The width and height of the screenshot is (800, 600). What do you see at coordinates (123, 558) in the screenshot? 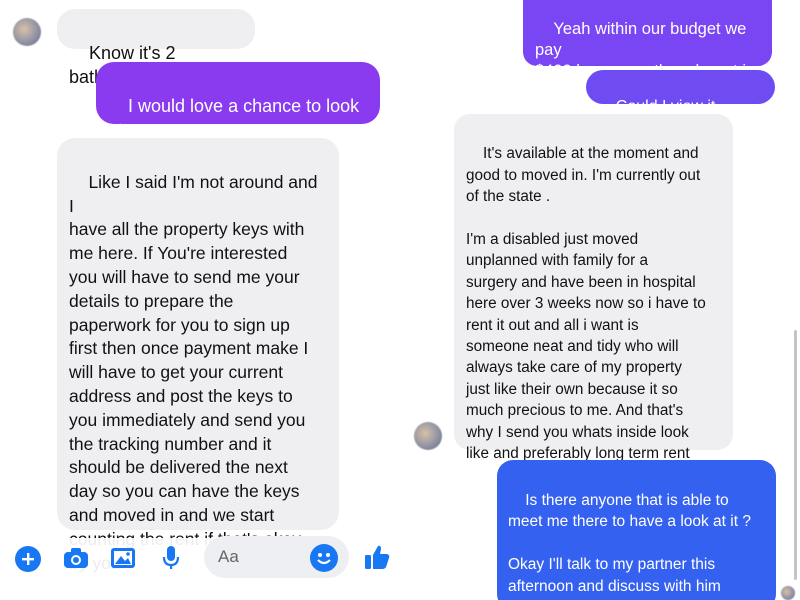
I see `image-icon` at bounding box center [123, 558].